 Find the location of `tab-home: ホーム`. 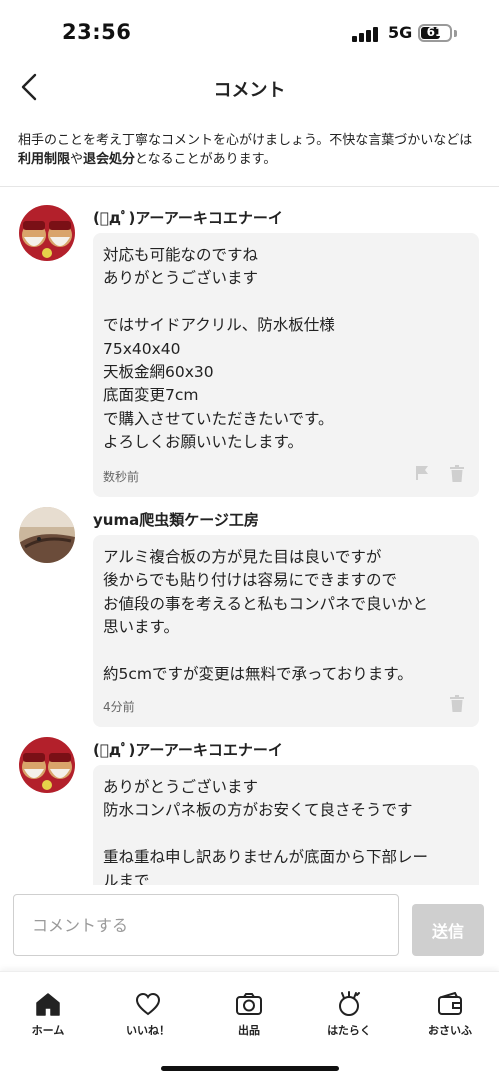

tab-home: ホーム is located at coordinates (48, 1014).